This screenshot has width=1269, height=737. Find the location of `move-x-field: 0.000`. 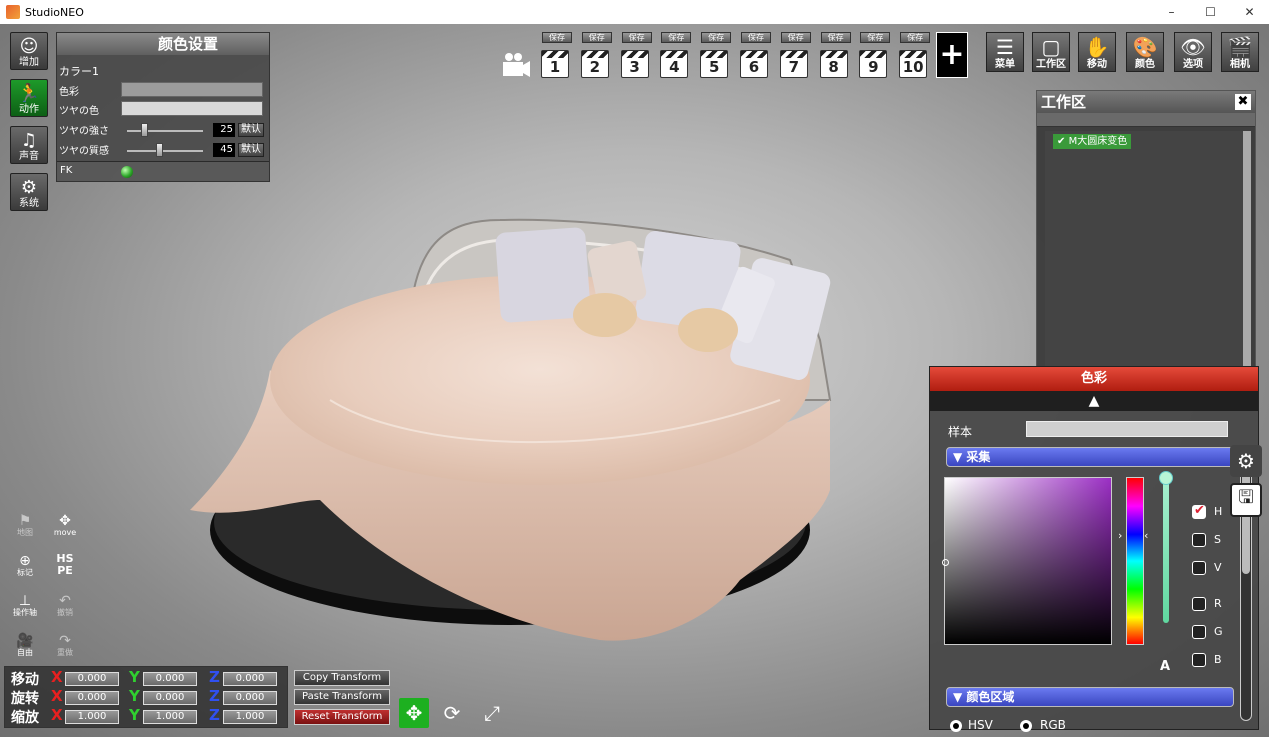

move-x-field: 0.000 is located at coordinates (92, 679).